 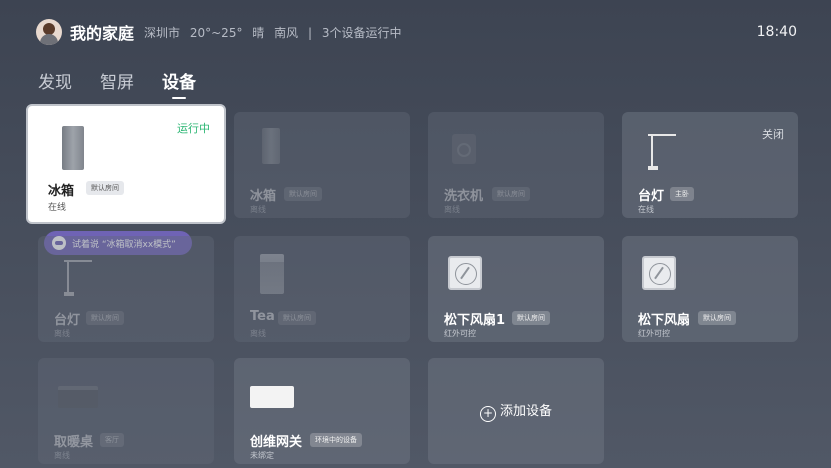 What do you see at coordinates (487, 414) in the screenshot?
I see `plus-circle-icon: +` at bounding box center [487, 414].